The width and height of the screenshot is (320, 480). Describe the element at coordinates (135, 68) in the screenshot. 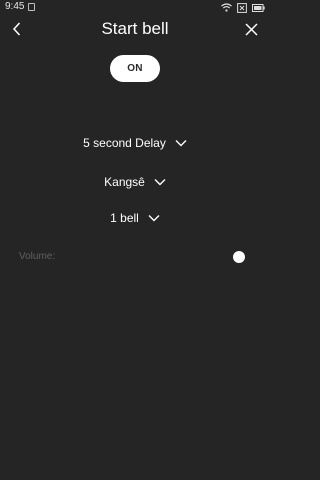

I see `on-toggle-button: ON` at that location.